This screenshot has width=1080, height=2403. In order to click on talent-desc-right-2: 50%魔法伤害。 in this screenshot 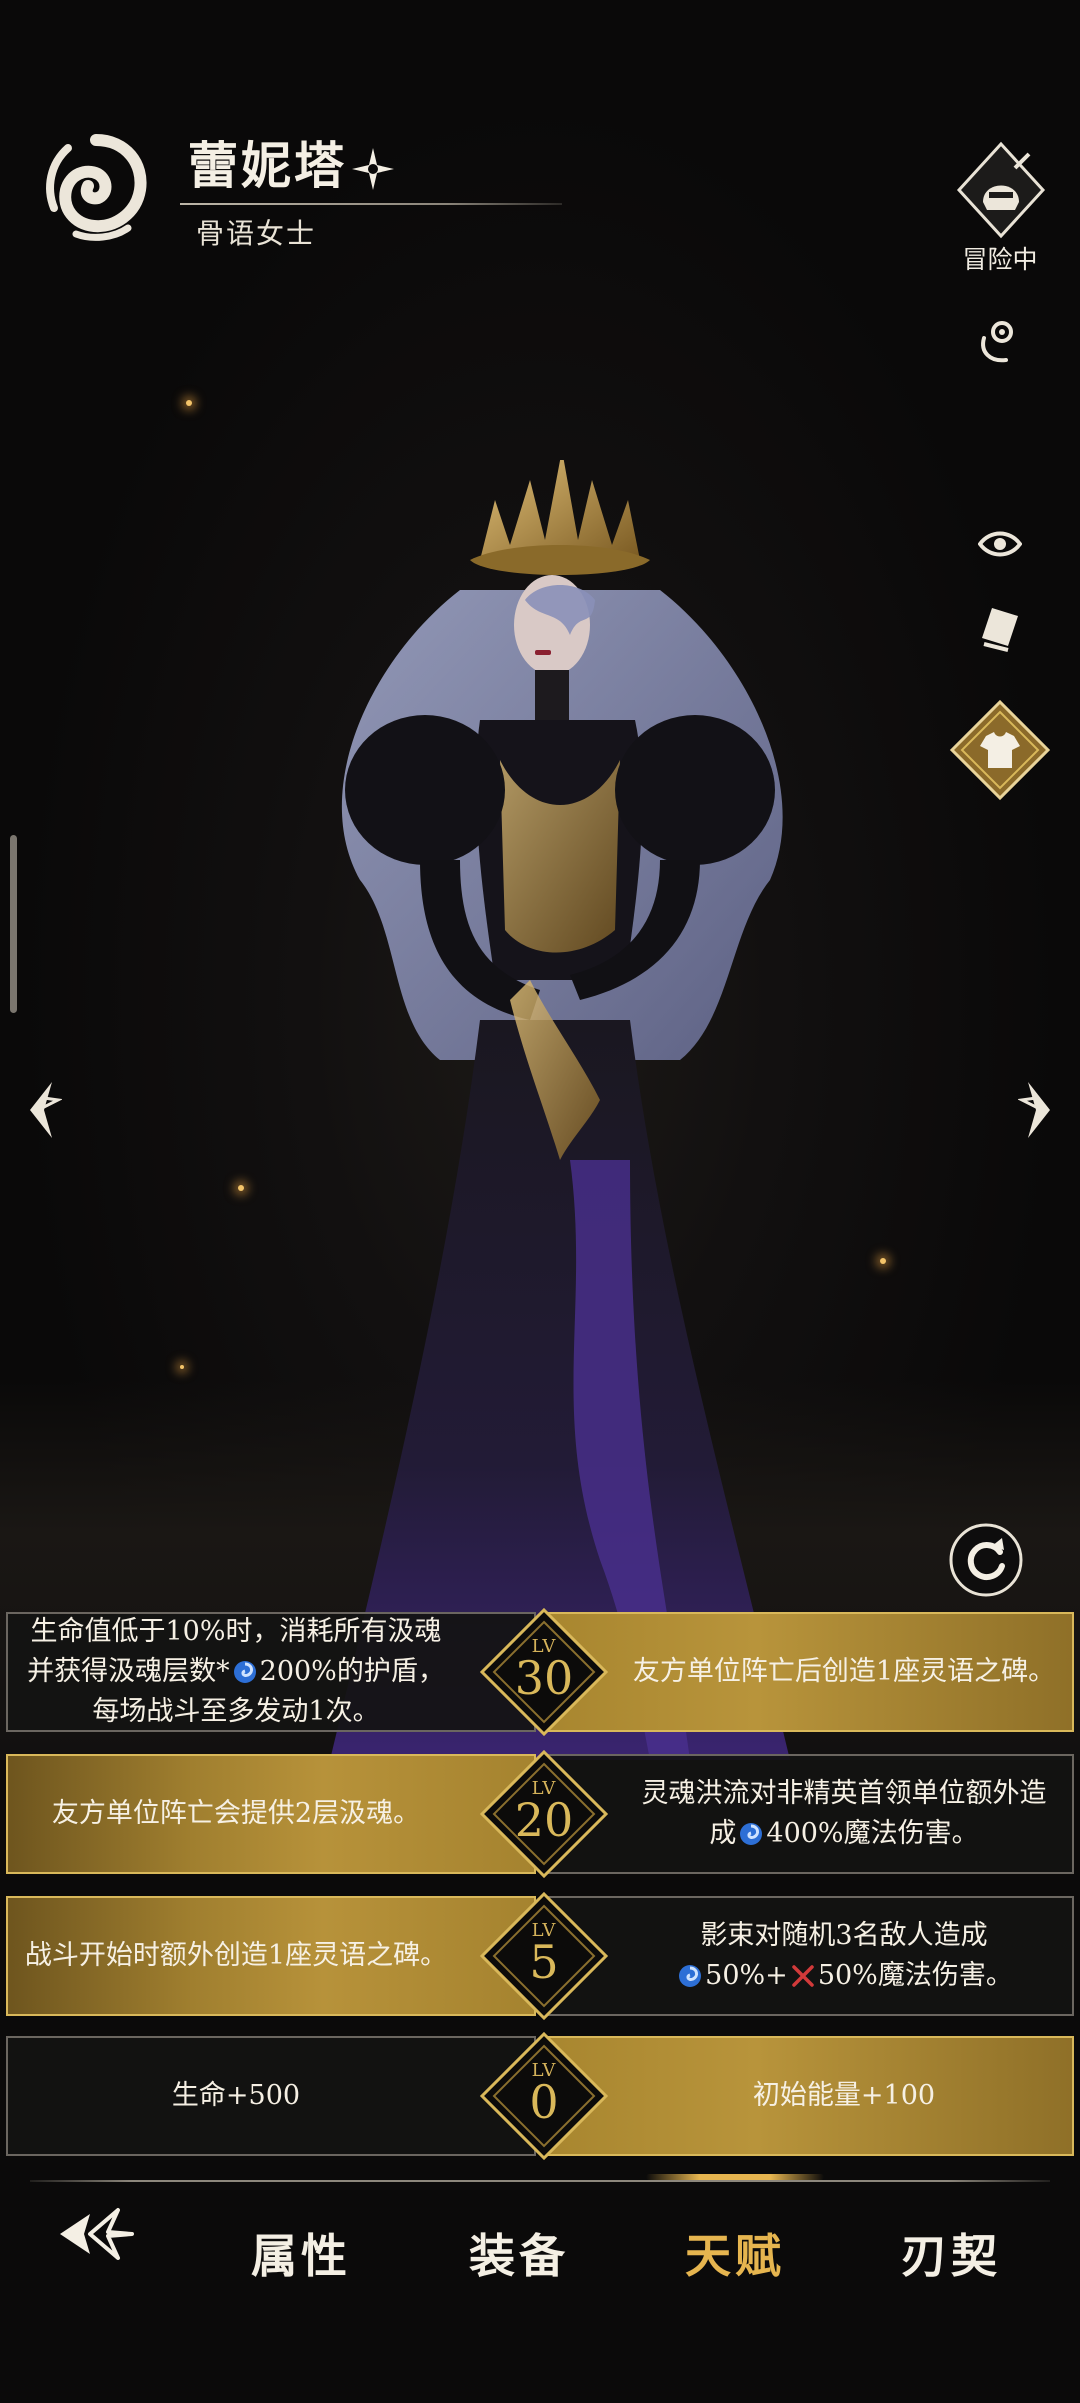, I will do `click(915, 1975)`.